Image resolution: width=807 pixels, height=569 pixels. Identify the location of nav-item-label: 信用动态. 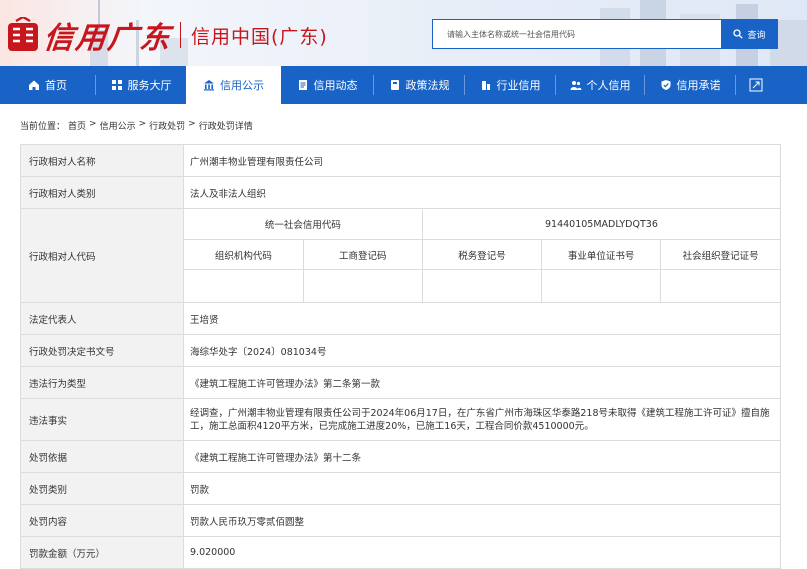
(335, 85).